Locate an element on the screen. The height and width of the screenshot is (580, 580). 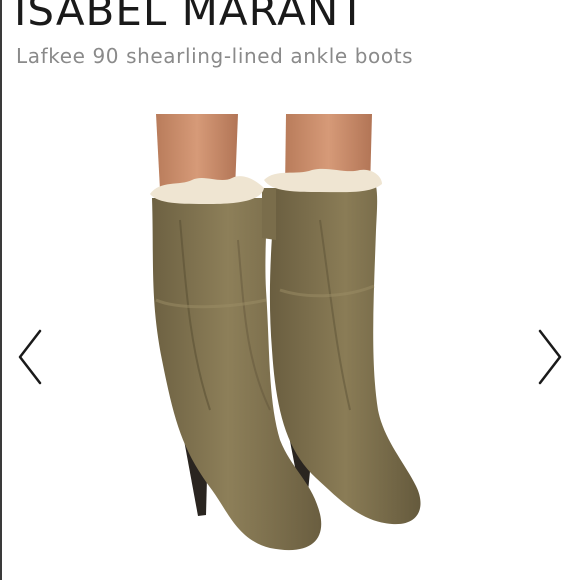
previous-image-button is located at coordinates (30, 357).